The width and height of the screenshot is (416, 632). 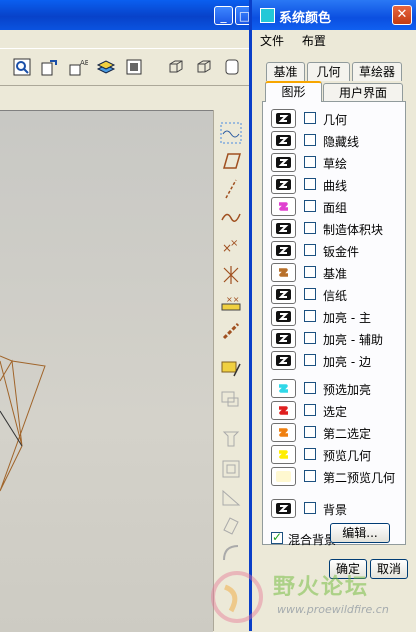 I want to click on layers-icon, so click(x=106, y=67).